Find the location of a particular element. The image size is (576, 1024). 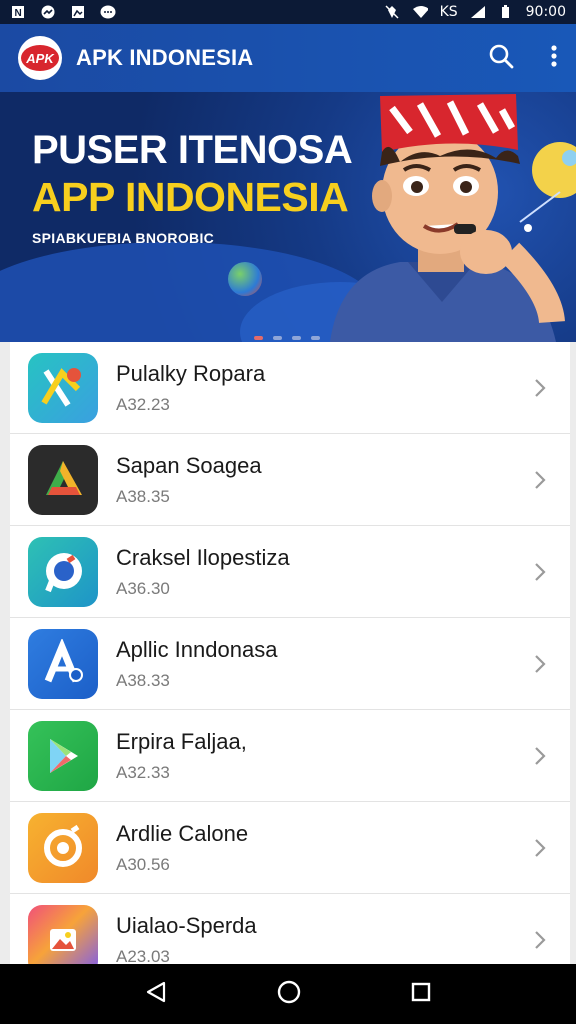

banner-subheadline: APP INDONESIA is located at coordinates (190, 197).